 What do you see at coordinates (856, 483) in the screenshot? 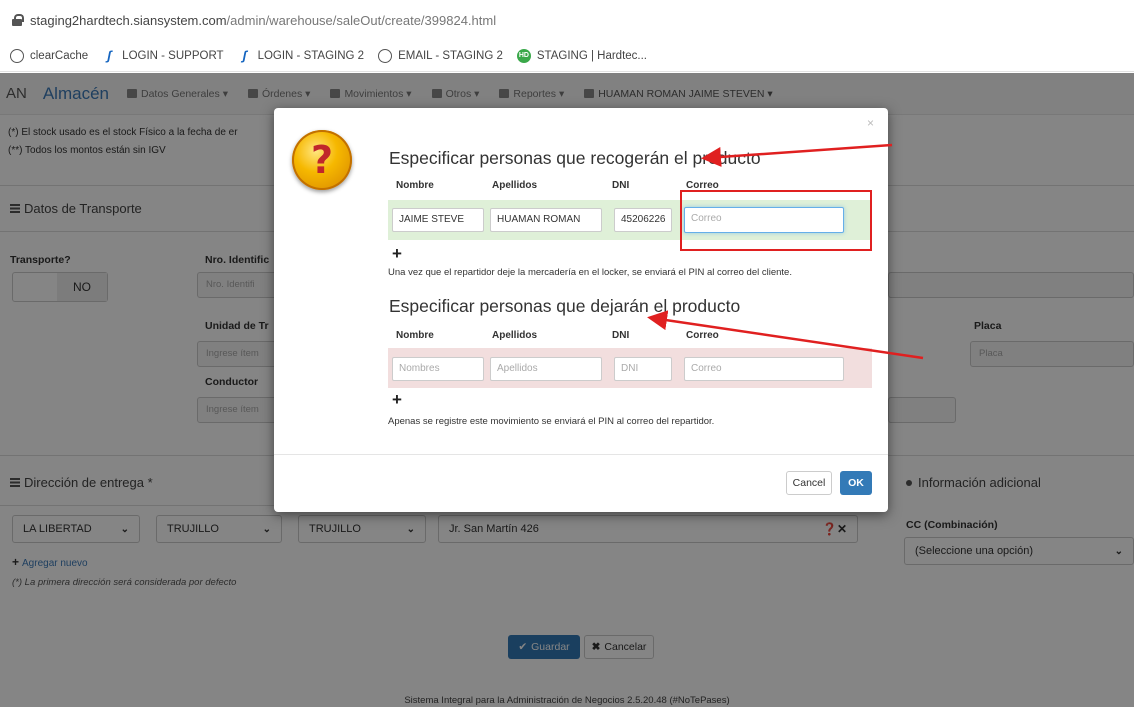
I see `ok-button: OK` at bounding box center [856, 483].